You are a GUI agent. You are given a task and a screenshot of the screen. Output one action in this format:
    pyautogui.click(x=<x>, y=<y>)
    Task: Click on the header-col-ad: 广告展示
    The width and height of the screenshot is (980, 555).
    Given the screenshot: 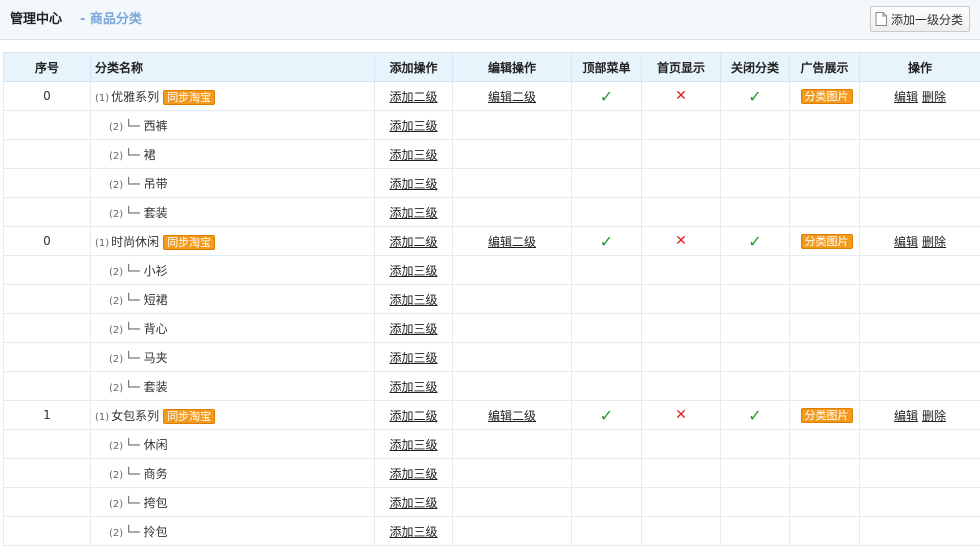 What is the action you would take?
    pyautogui.click(x=824, y=67)
    